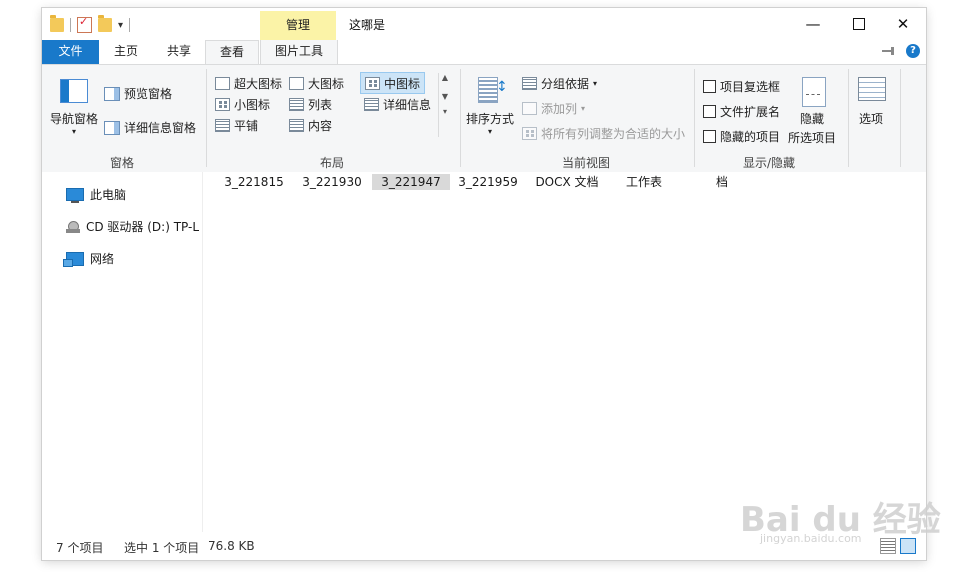 The image size is (968, 572). I want to click on file-extensions-option: 文件扩展名, so click(741, 111).